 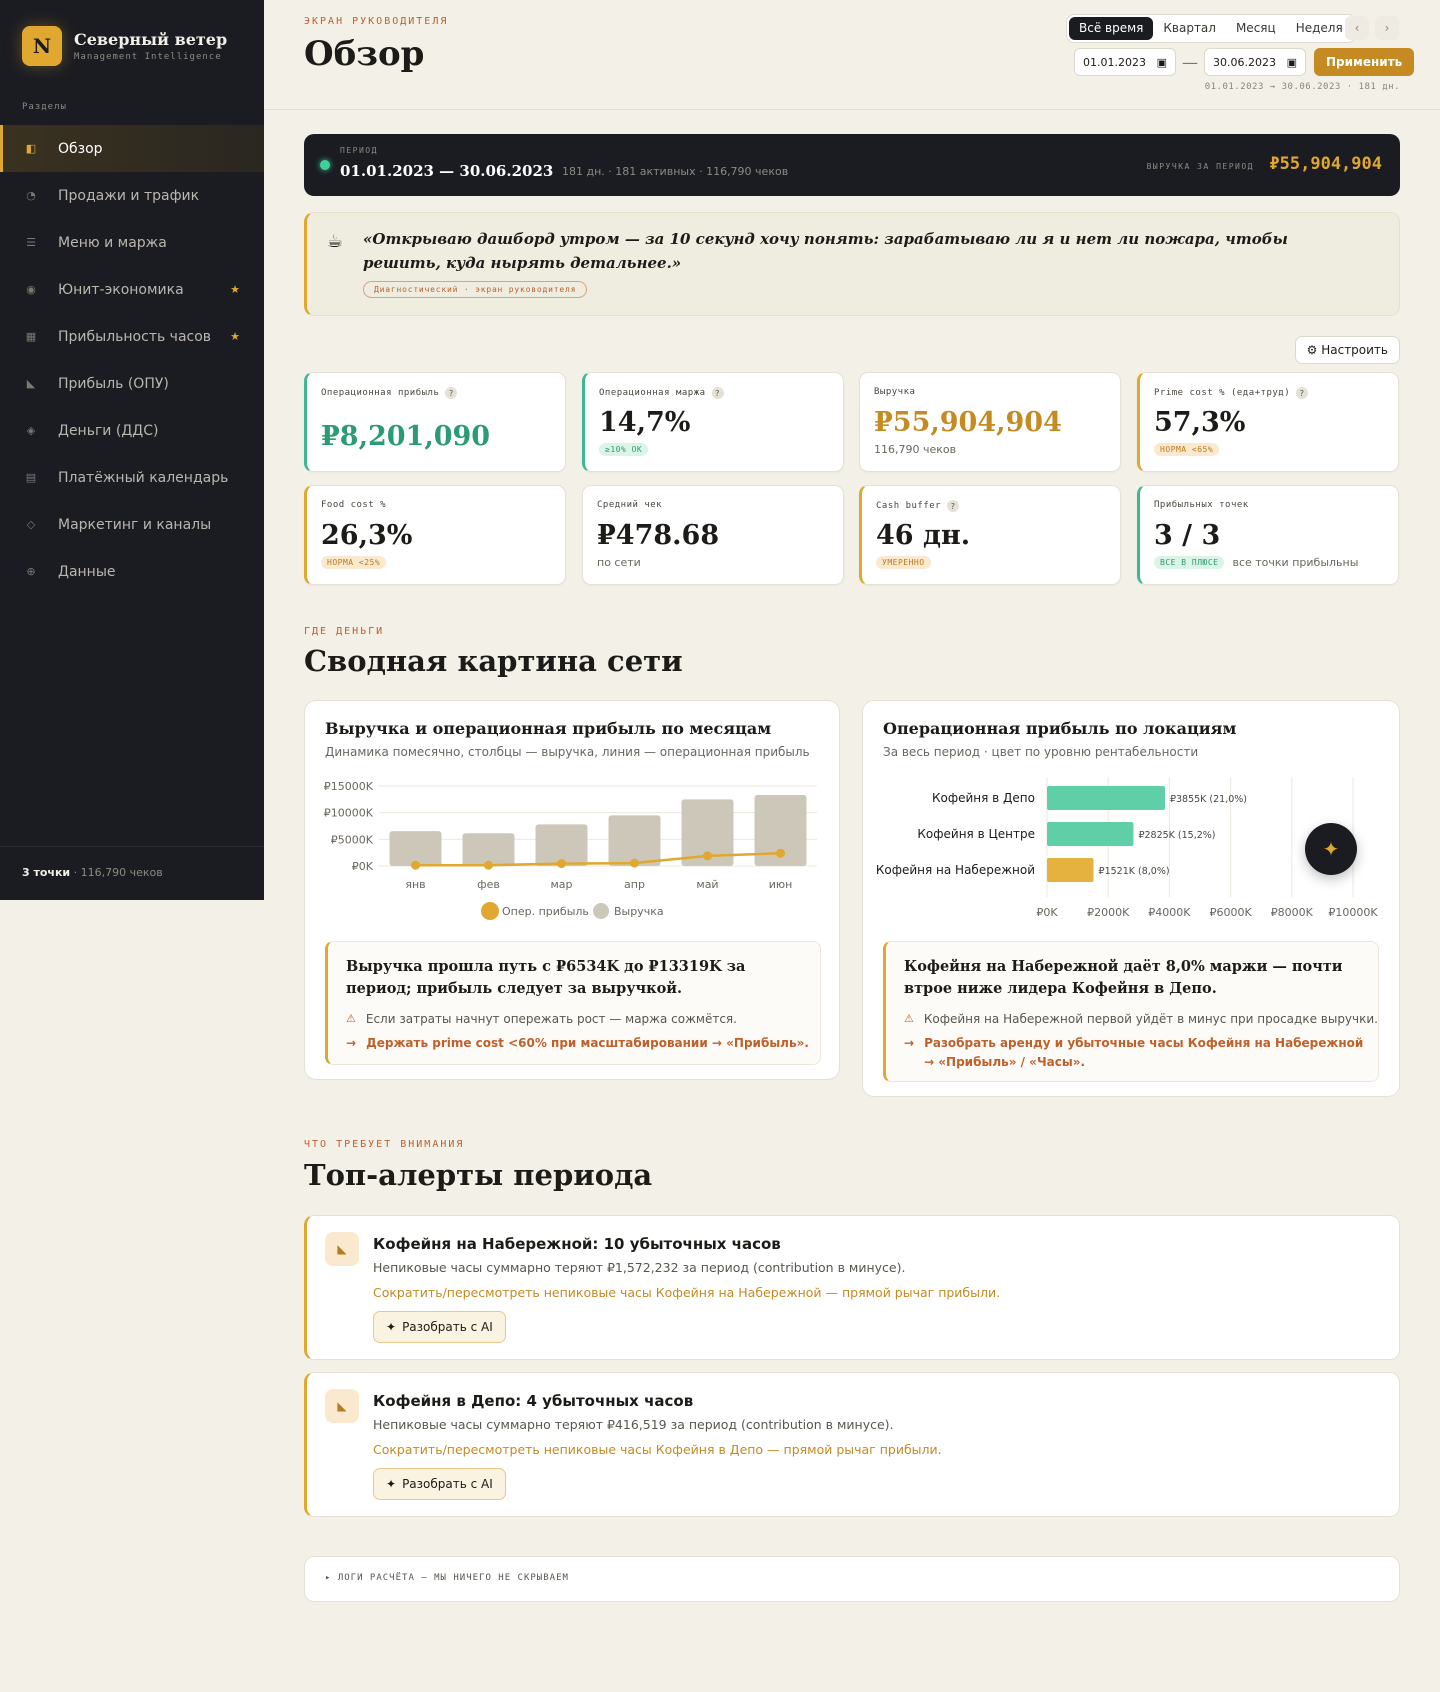 What do you see at coordinates (1347, 350) in the screenshot?
I see `configure-button: ⚙ Настроить` at bounding box center [1347, 350].